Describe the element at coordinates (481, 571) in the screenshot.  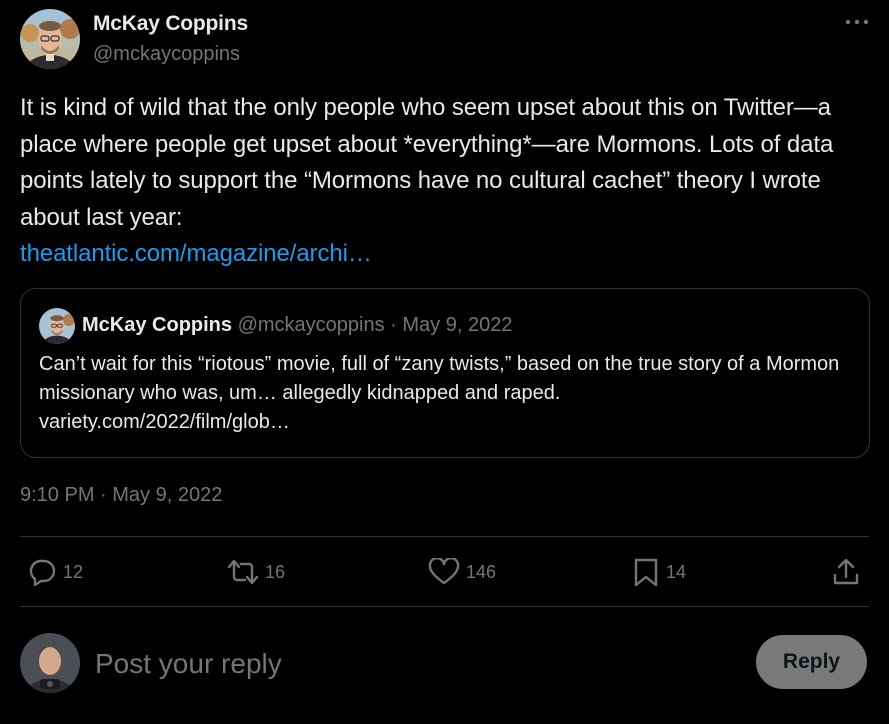
I see `like-count: 146` at that location.